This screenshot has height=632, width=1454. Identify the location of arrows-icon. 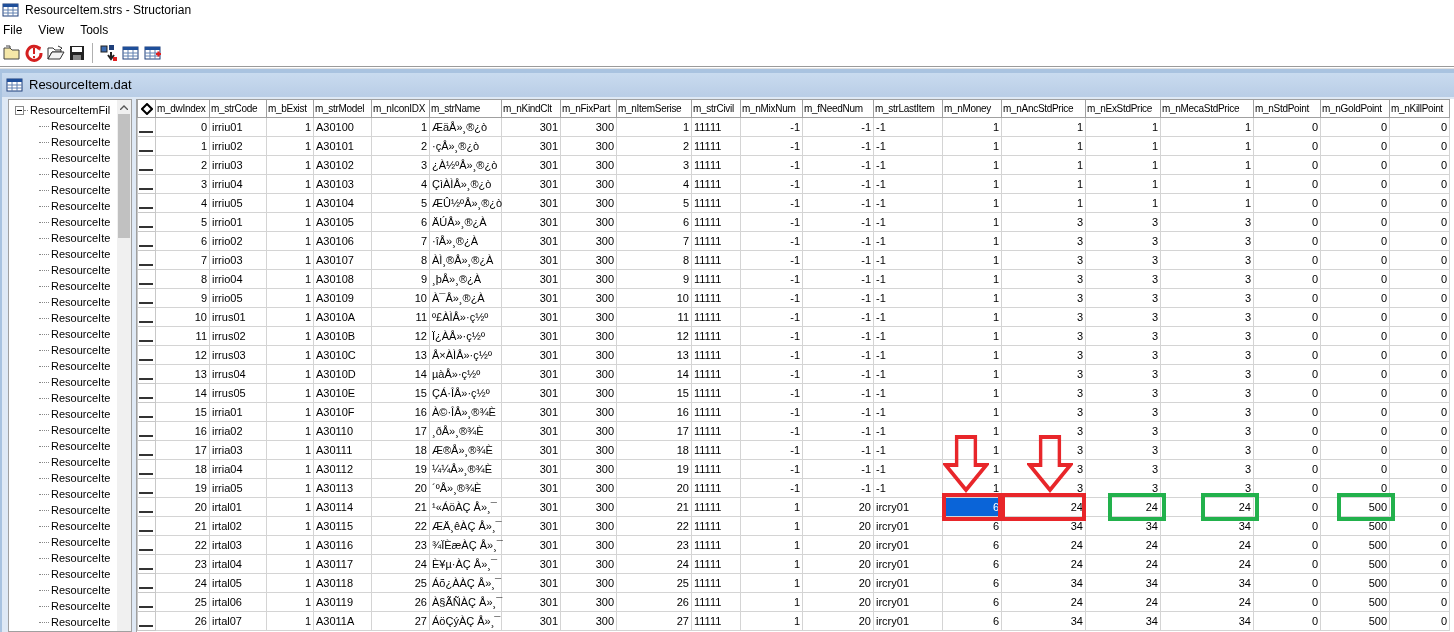
(109, 53).